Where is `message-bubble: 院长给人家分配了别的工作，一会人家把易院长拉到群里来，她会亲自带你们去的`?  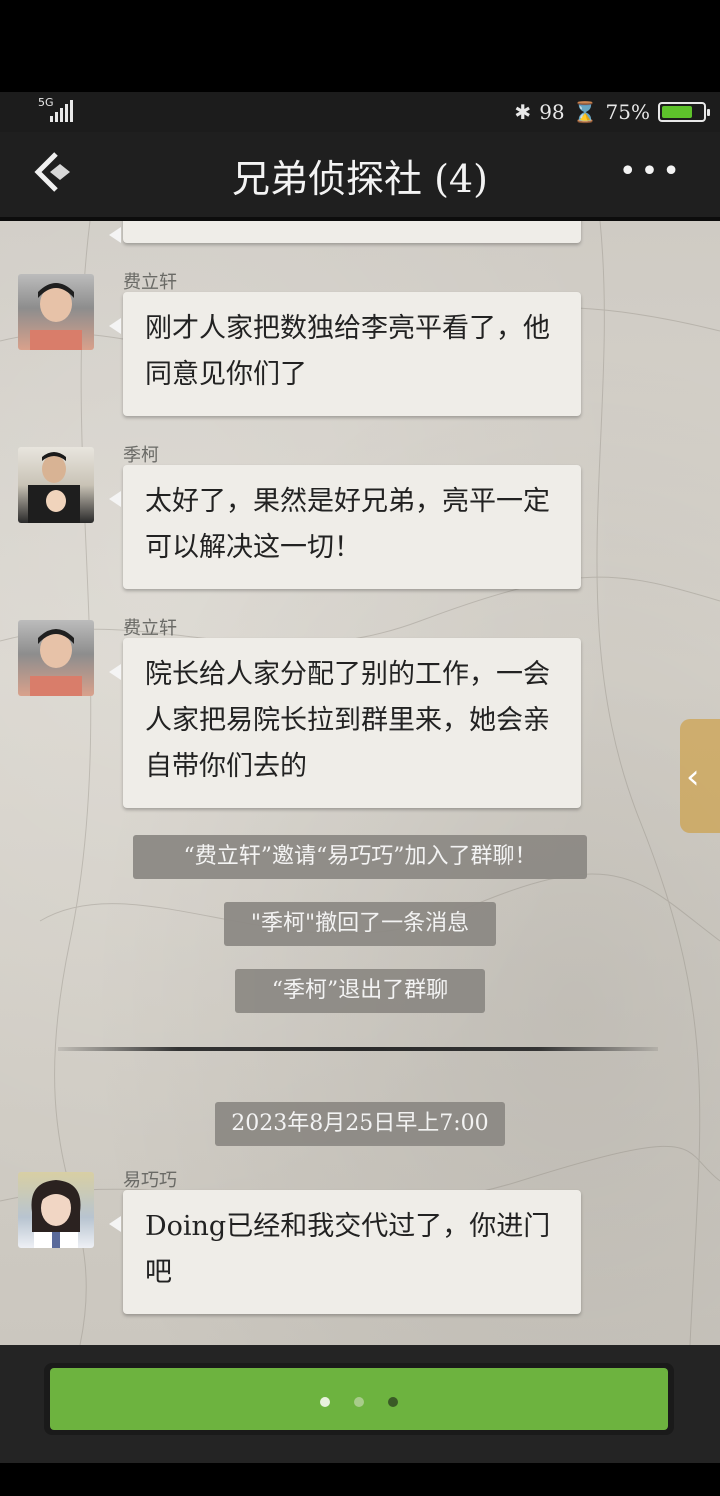
message-bubble: 院长给人家分配了别的工作，一会人家把易院长拉到群里来，她会亲自带你们去的 is located at coordinates (345, 723).